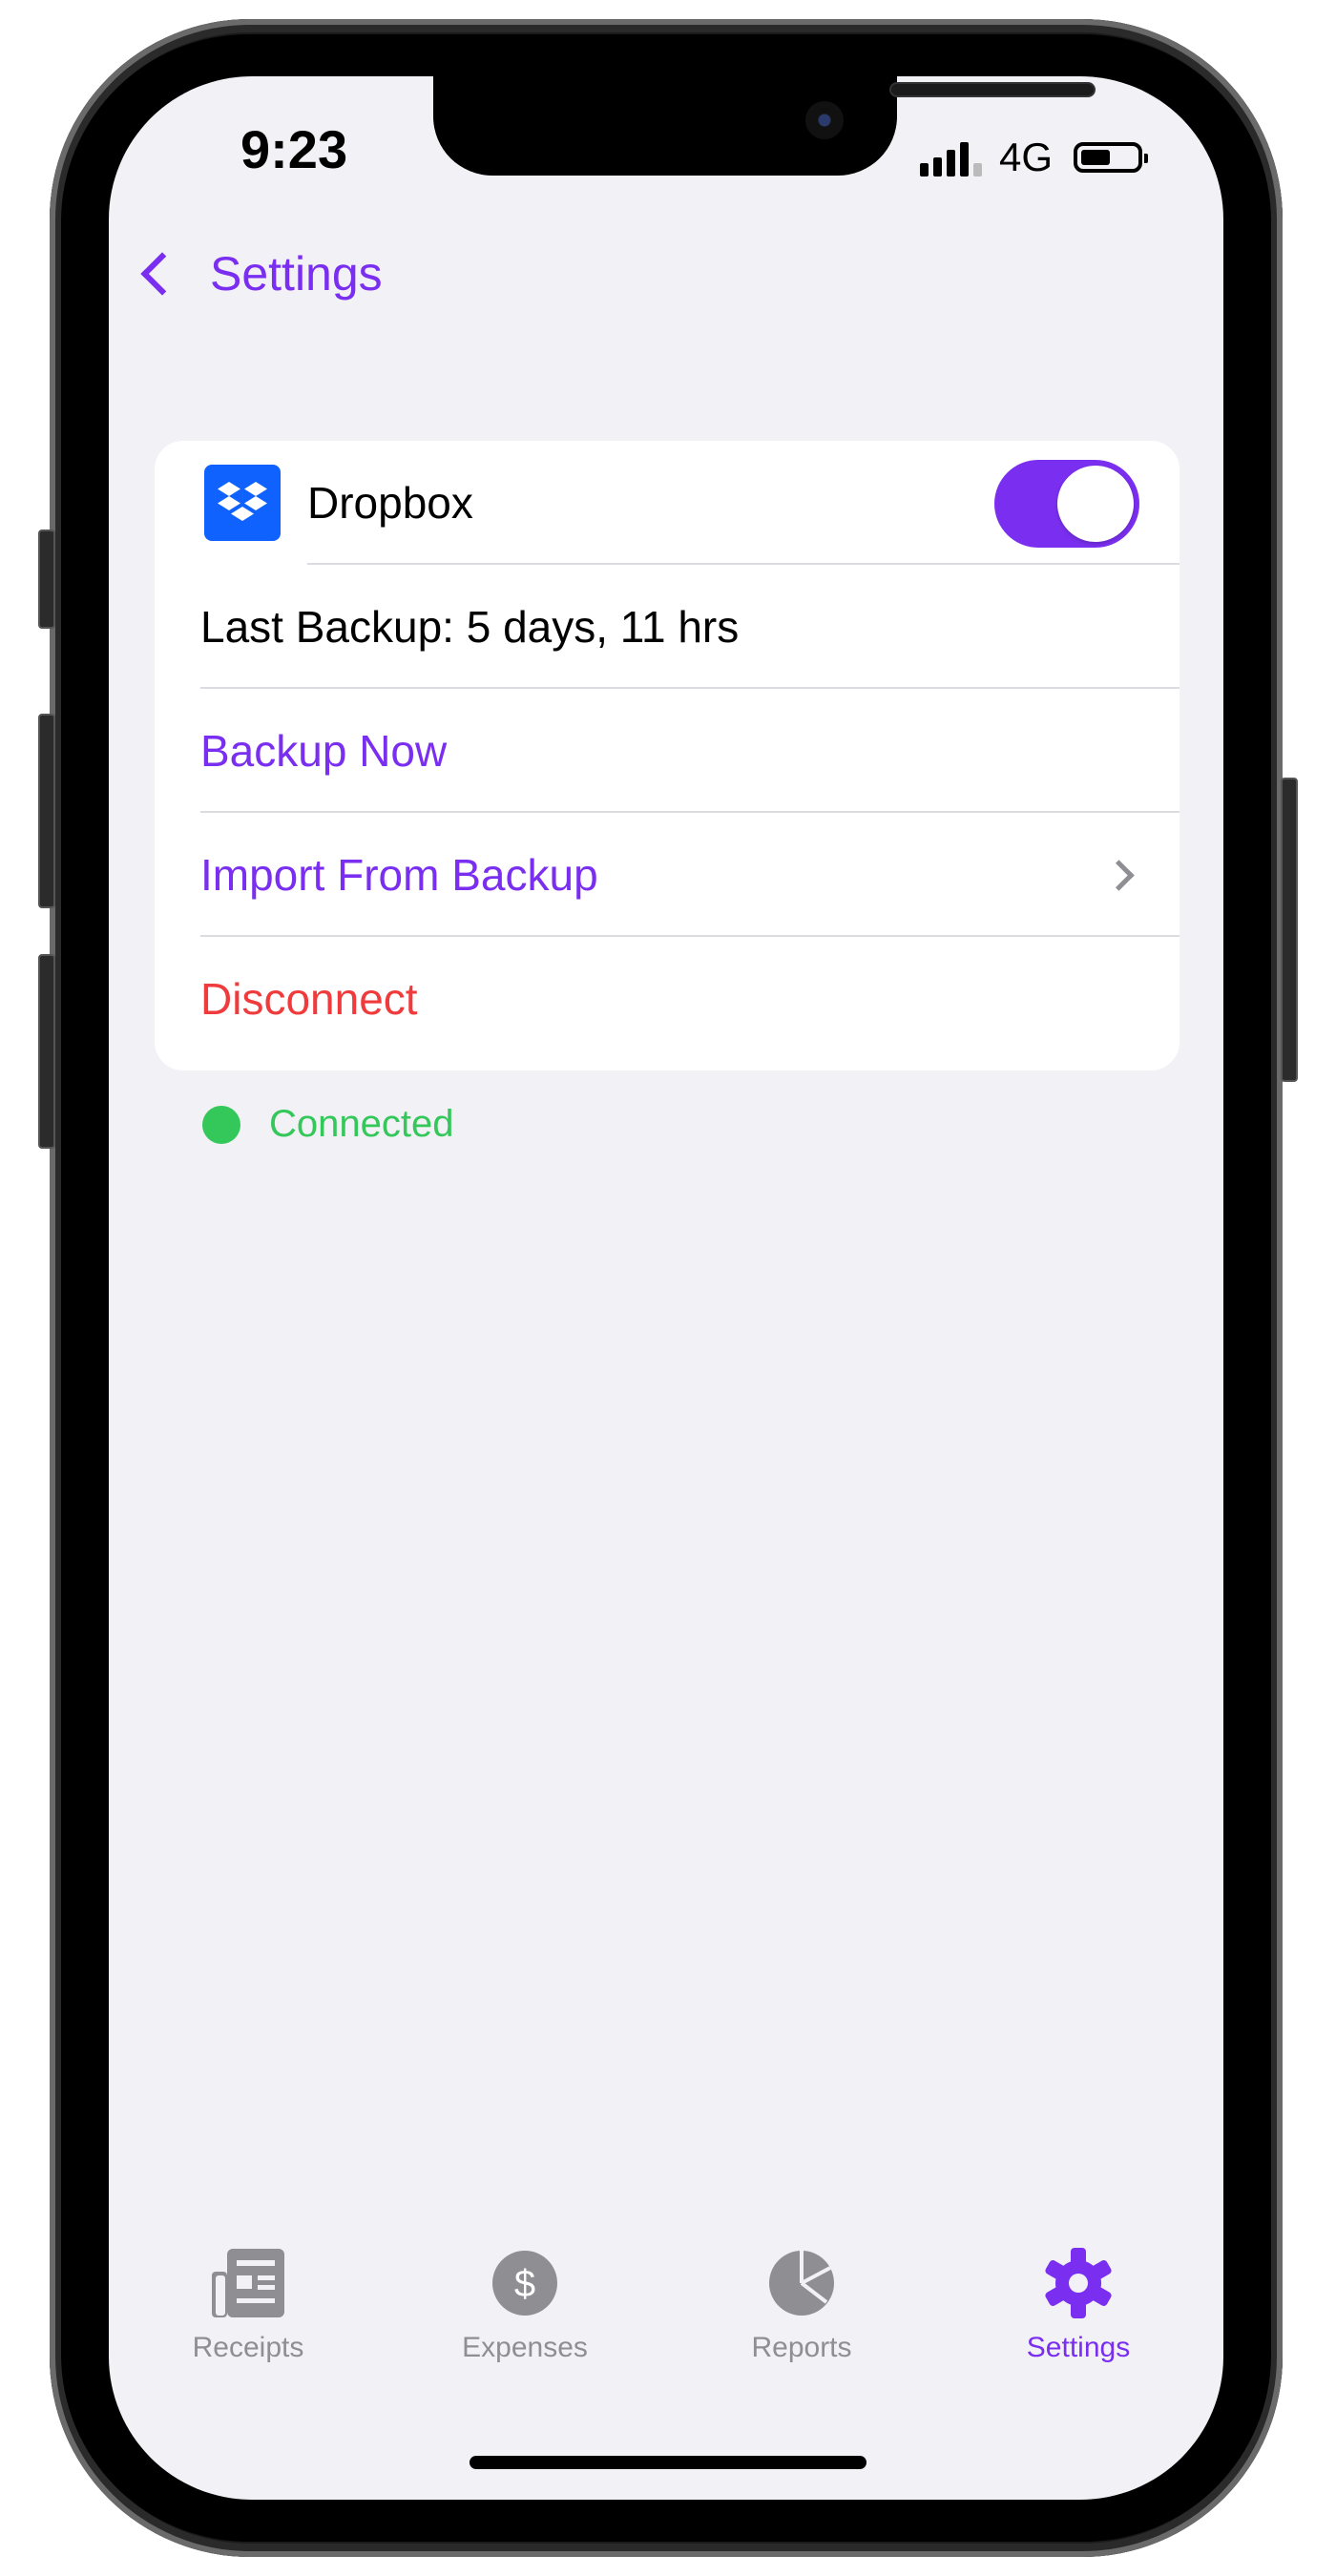 Image resolution: width=1336 pixels, height=2576 pixels. Describe the element at coordinates (1111, 157) in the screenshot. I see `battery-icon` at that location.